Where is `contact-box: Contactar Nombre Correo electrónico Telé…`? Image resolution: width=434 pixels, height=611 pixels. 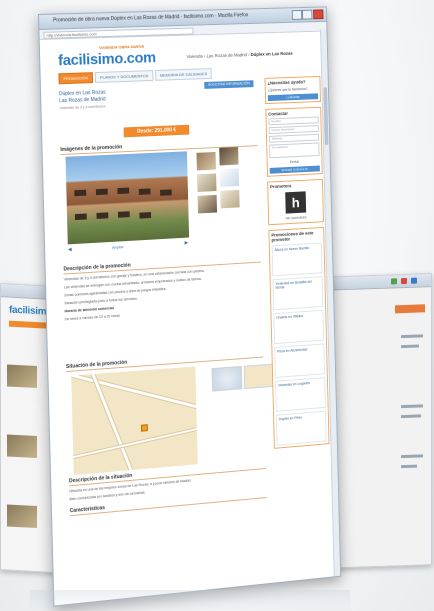 contact-box: Contactar Nombre Correo electrónico Telé… is located at coordinates (294, 141).